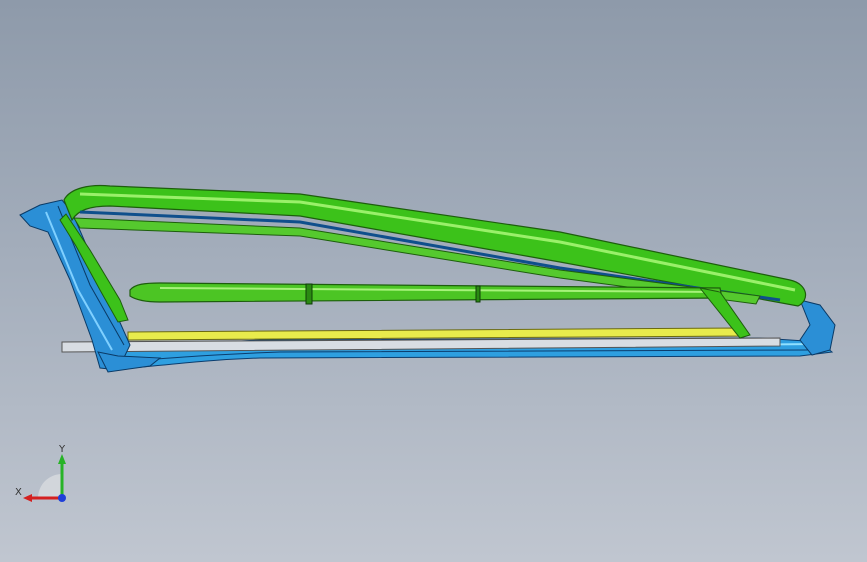  I want to click on coordinate-triad: Y X, so click(40, 473).